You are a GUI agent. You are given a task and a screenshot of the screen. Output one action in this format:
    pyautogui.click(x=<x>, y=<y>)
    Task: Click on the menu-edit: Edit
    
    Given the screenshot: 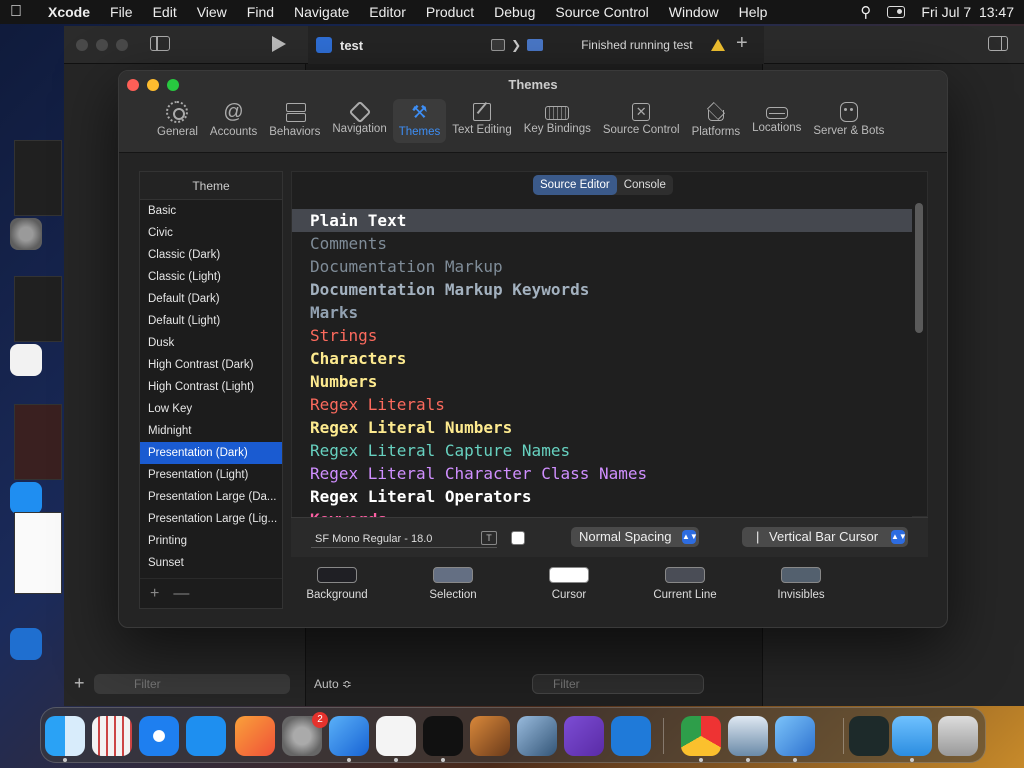 What is the action you would take?
    pyautogui.click(x=165, y=12)
    